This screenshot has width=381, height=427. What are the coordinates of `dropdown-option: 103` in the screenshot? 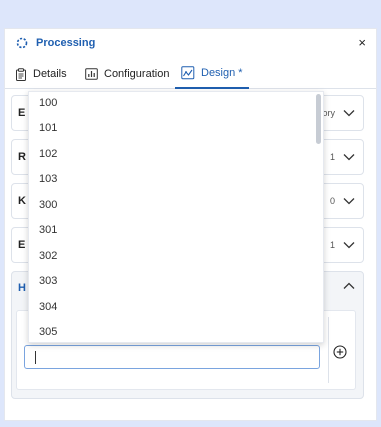 It's located at (48, 179).